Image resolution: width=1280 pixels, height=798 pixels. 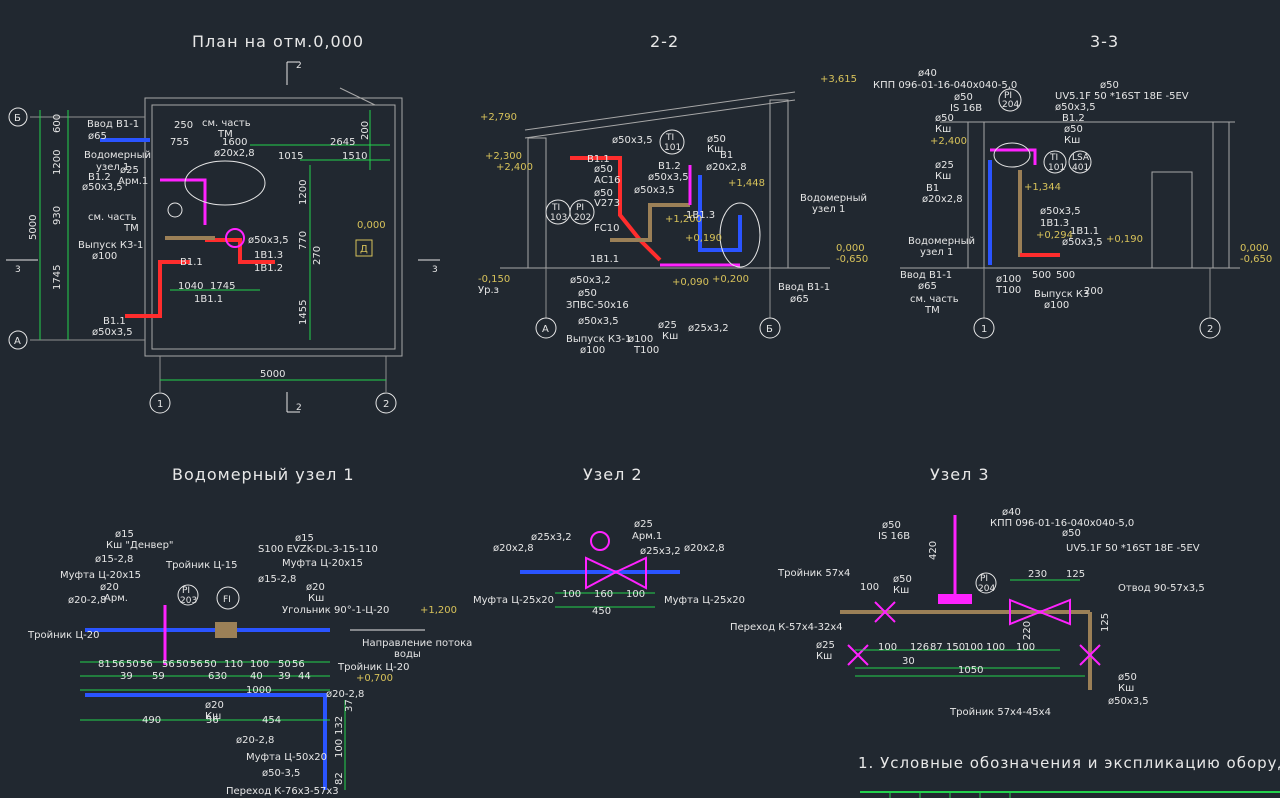 What do you see at coordinates (339, 725) in the screenshot?
I see `drawing-label: 132` at bounding box center [339, 725].